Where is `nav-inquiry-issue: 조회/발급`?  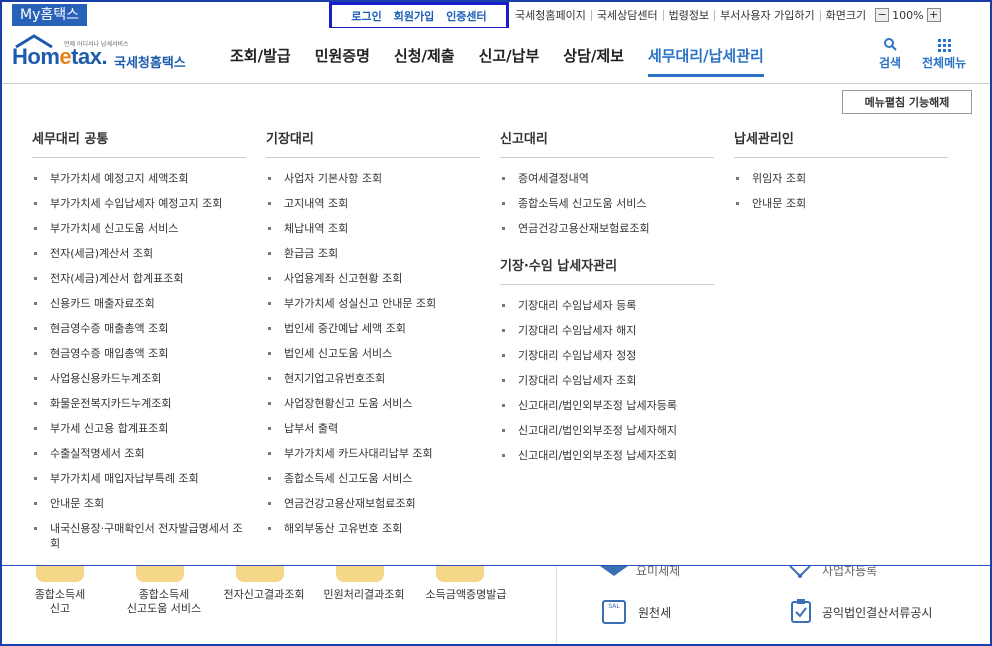
nav-inquiry-issue: 조회/발급 is located at coordinates (260, 61).